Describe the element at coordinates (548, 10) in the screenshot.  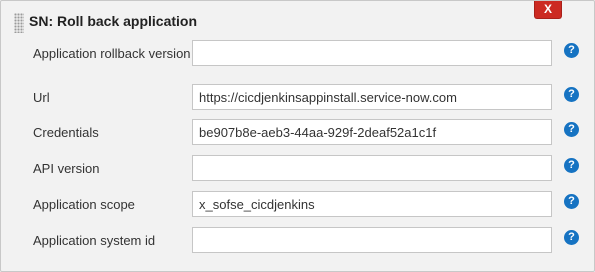
I see `delete-step-button: X` at that location.